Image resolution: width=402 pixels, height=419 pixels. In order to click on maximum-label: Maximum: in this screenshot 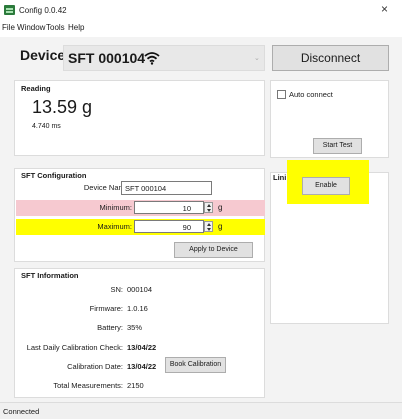, I will do `click(114, 226)`.